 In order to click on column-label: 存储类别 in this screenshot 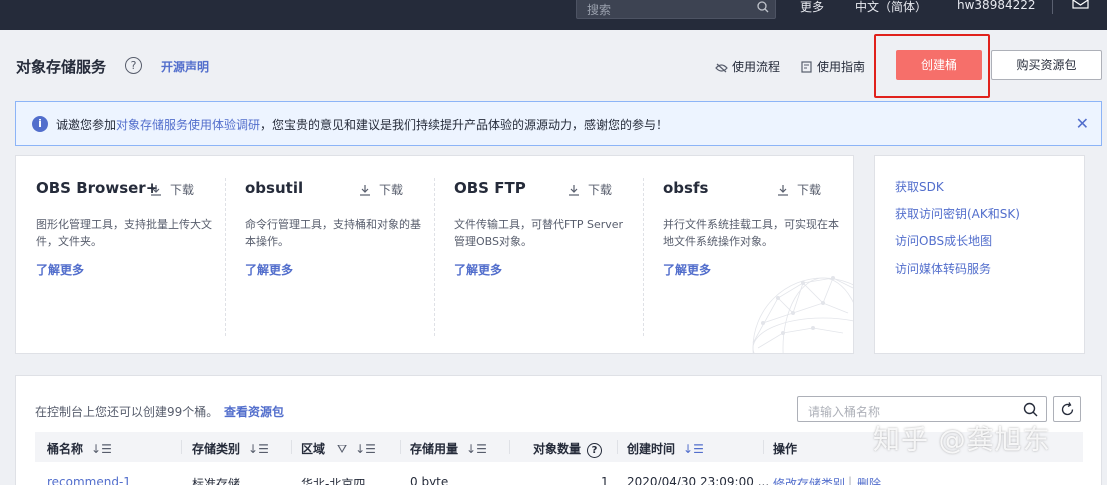, I will do `click(216, 449)`.